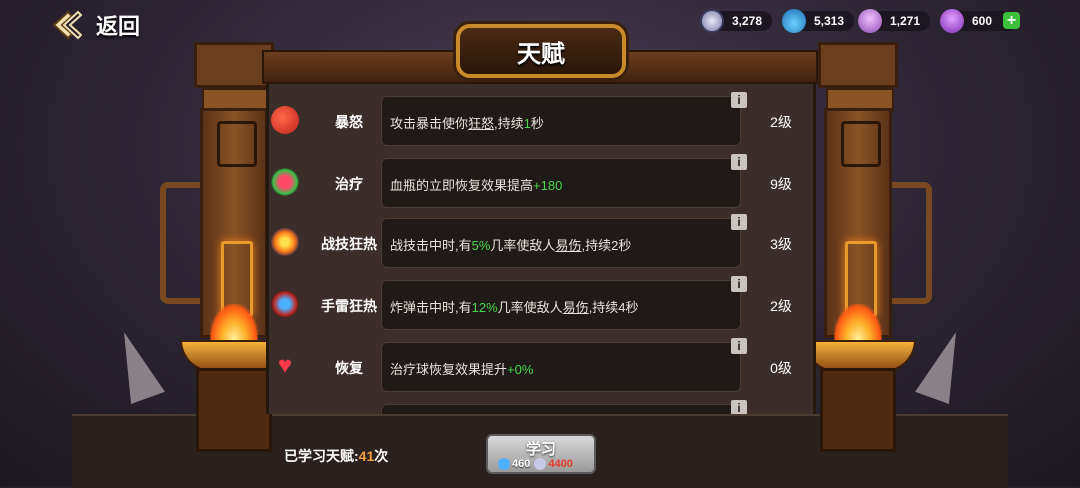 The height and width of the screenshot is (488, 1080). I want to click on talent-level: 3级, so click(781, 244).